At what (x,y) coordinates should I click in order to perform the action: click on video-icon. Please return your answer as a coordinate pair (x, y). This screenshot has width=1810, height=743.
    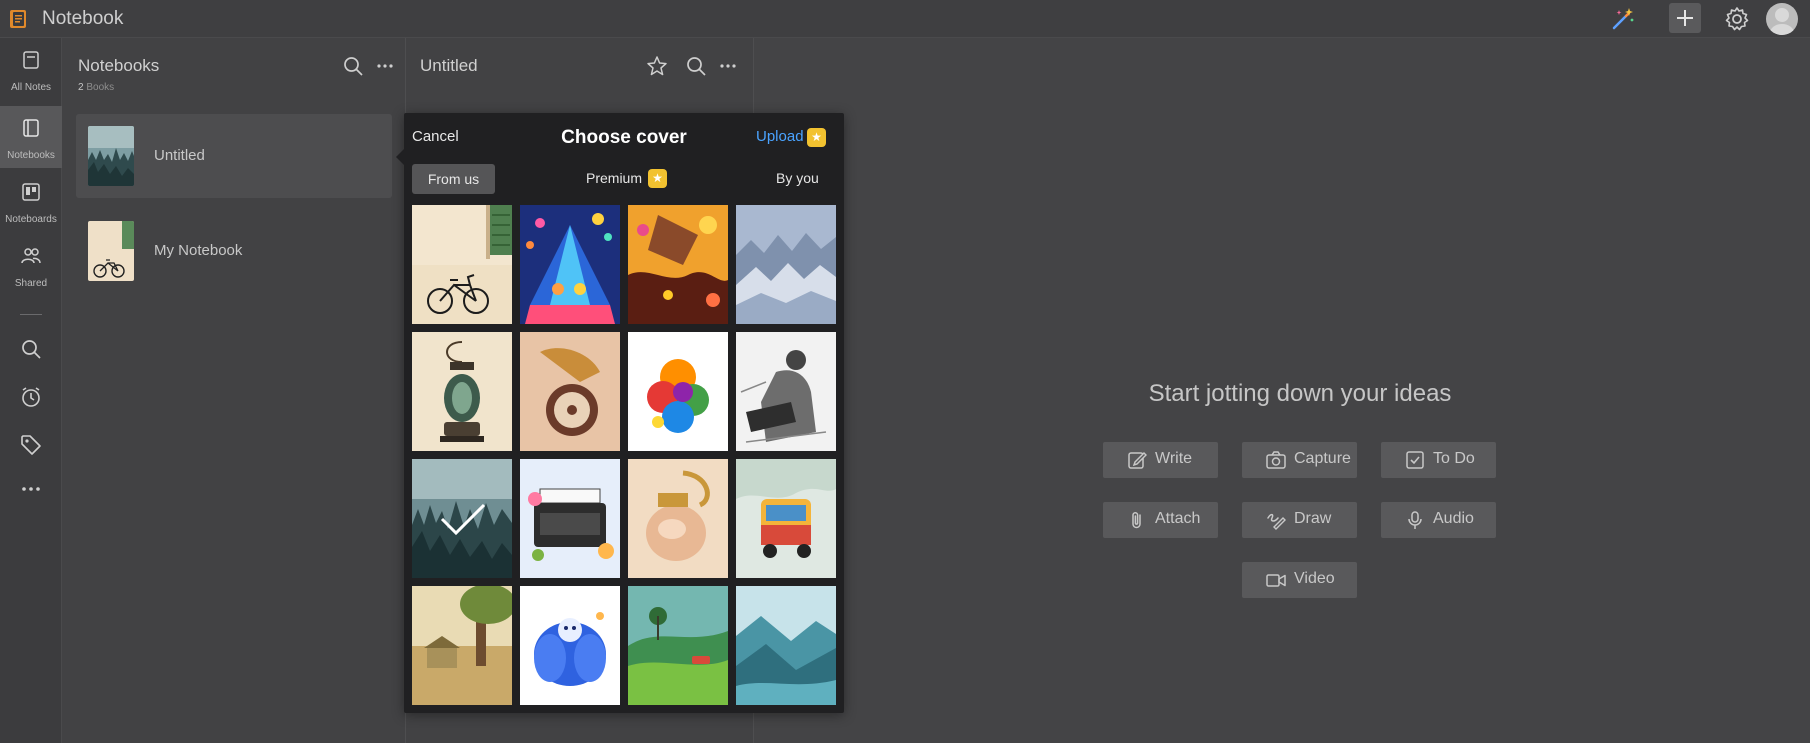
    Looking at the image, I should click on (1276, 580).